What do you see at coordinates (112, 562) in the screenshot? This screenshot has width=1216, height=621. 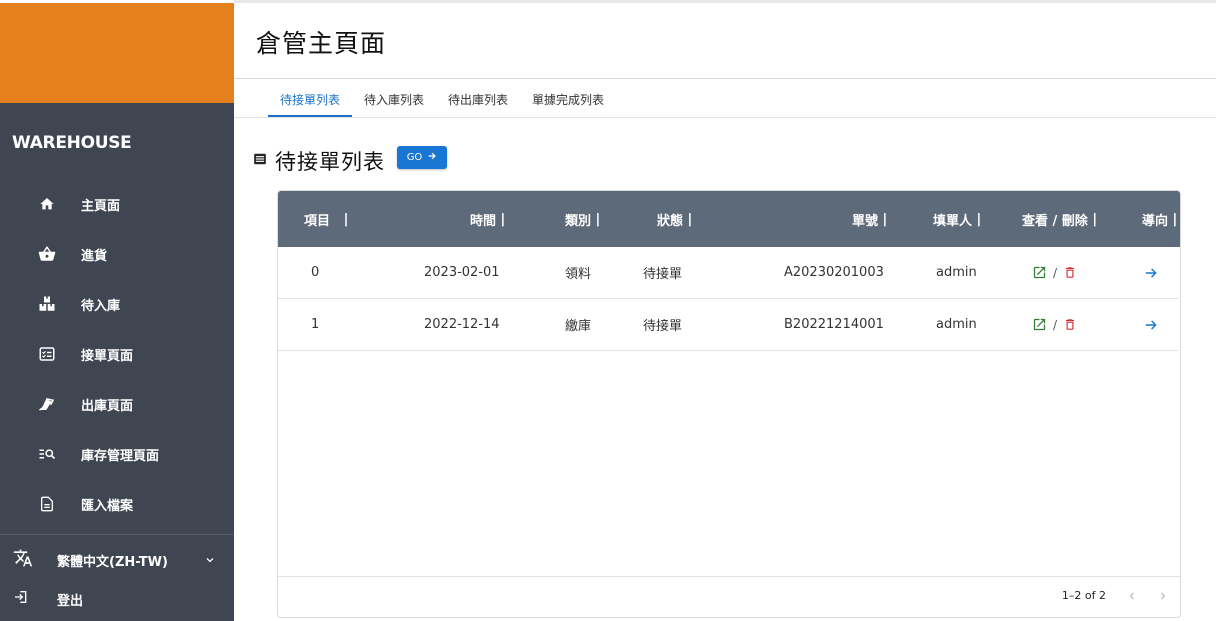 I see `language-label: 繁體中文(ZH-TW)` at bounding box center [112, 562].